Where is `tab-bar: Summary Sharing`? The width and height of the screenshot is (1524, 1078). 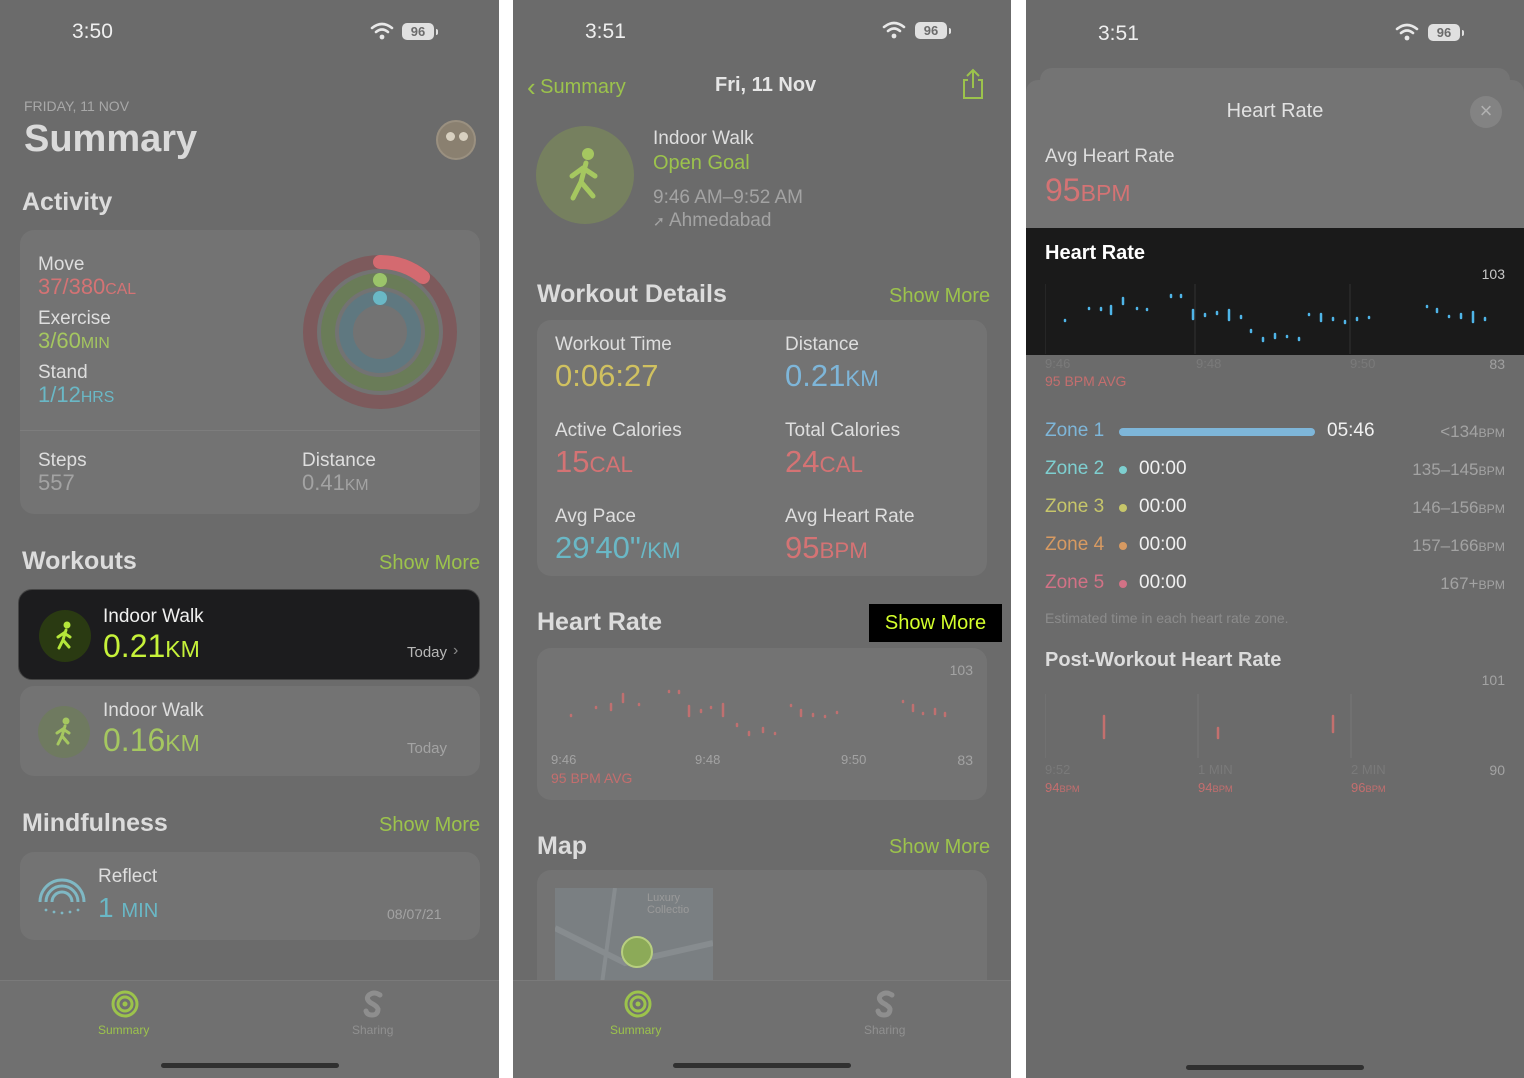
tab-bar: Summary Sharing is located at coordinates (762, 1029).